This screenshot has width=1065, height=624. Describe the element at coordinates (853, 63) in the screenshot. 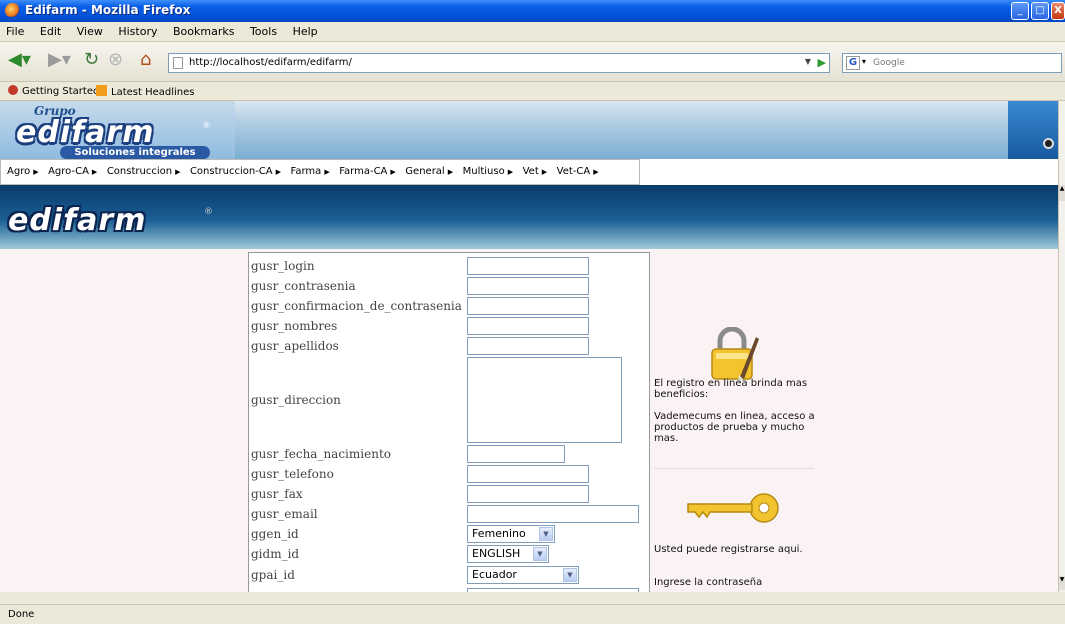

I see `search-engine-icon: G` at that location.